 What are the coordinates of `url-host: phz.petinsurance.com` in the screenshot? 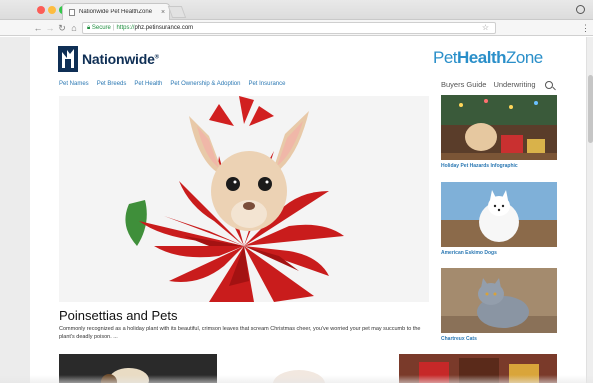 It's located at (164, 28).